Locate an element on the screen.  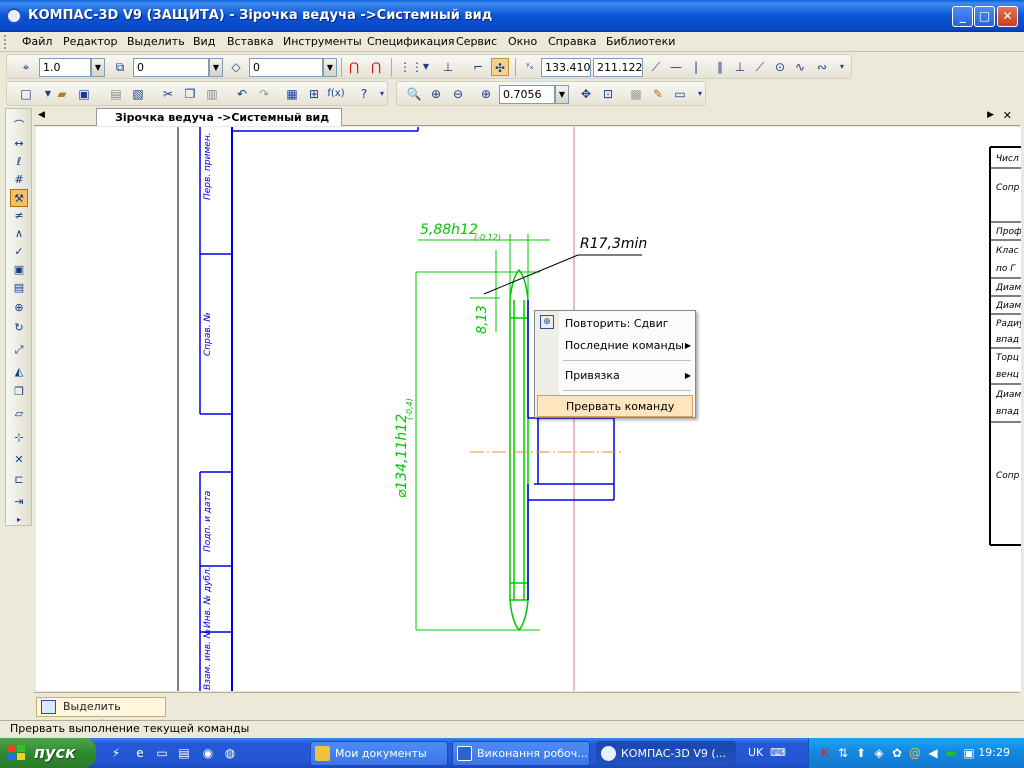
perpendicular-icon: ⊥ is located at coordinates (740, 67).